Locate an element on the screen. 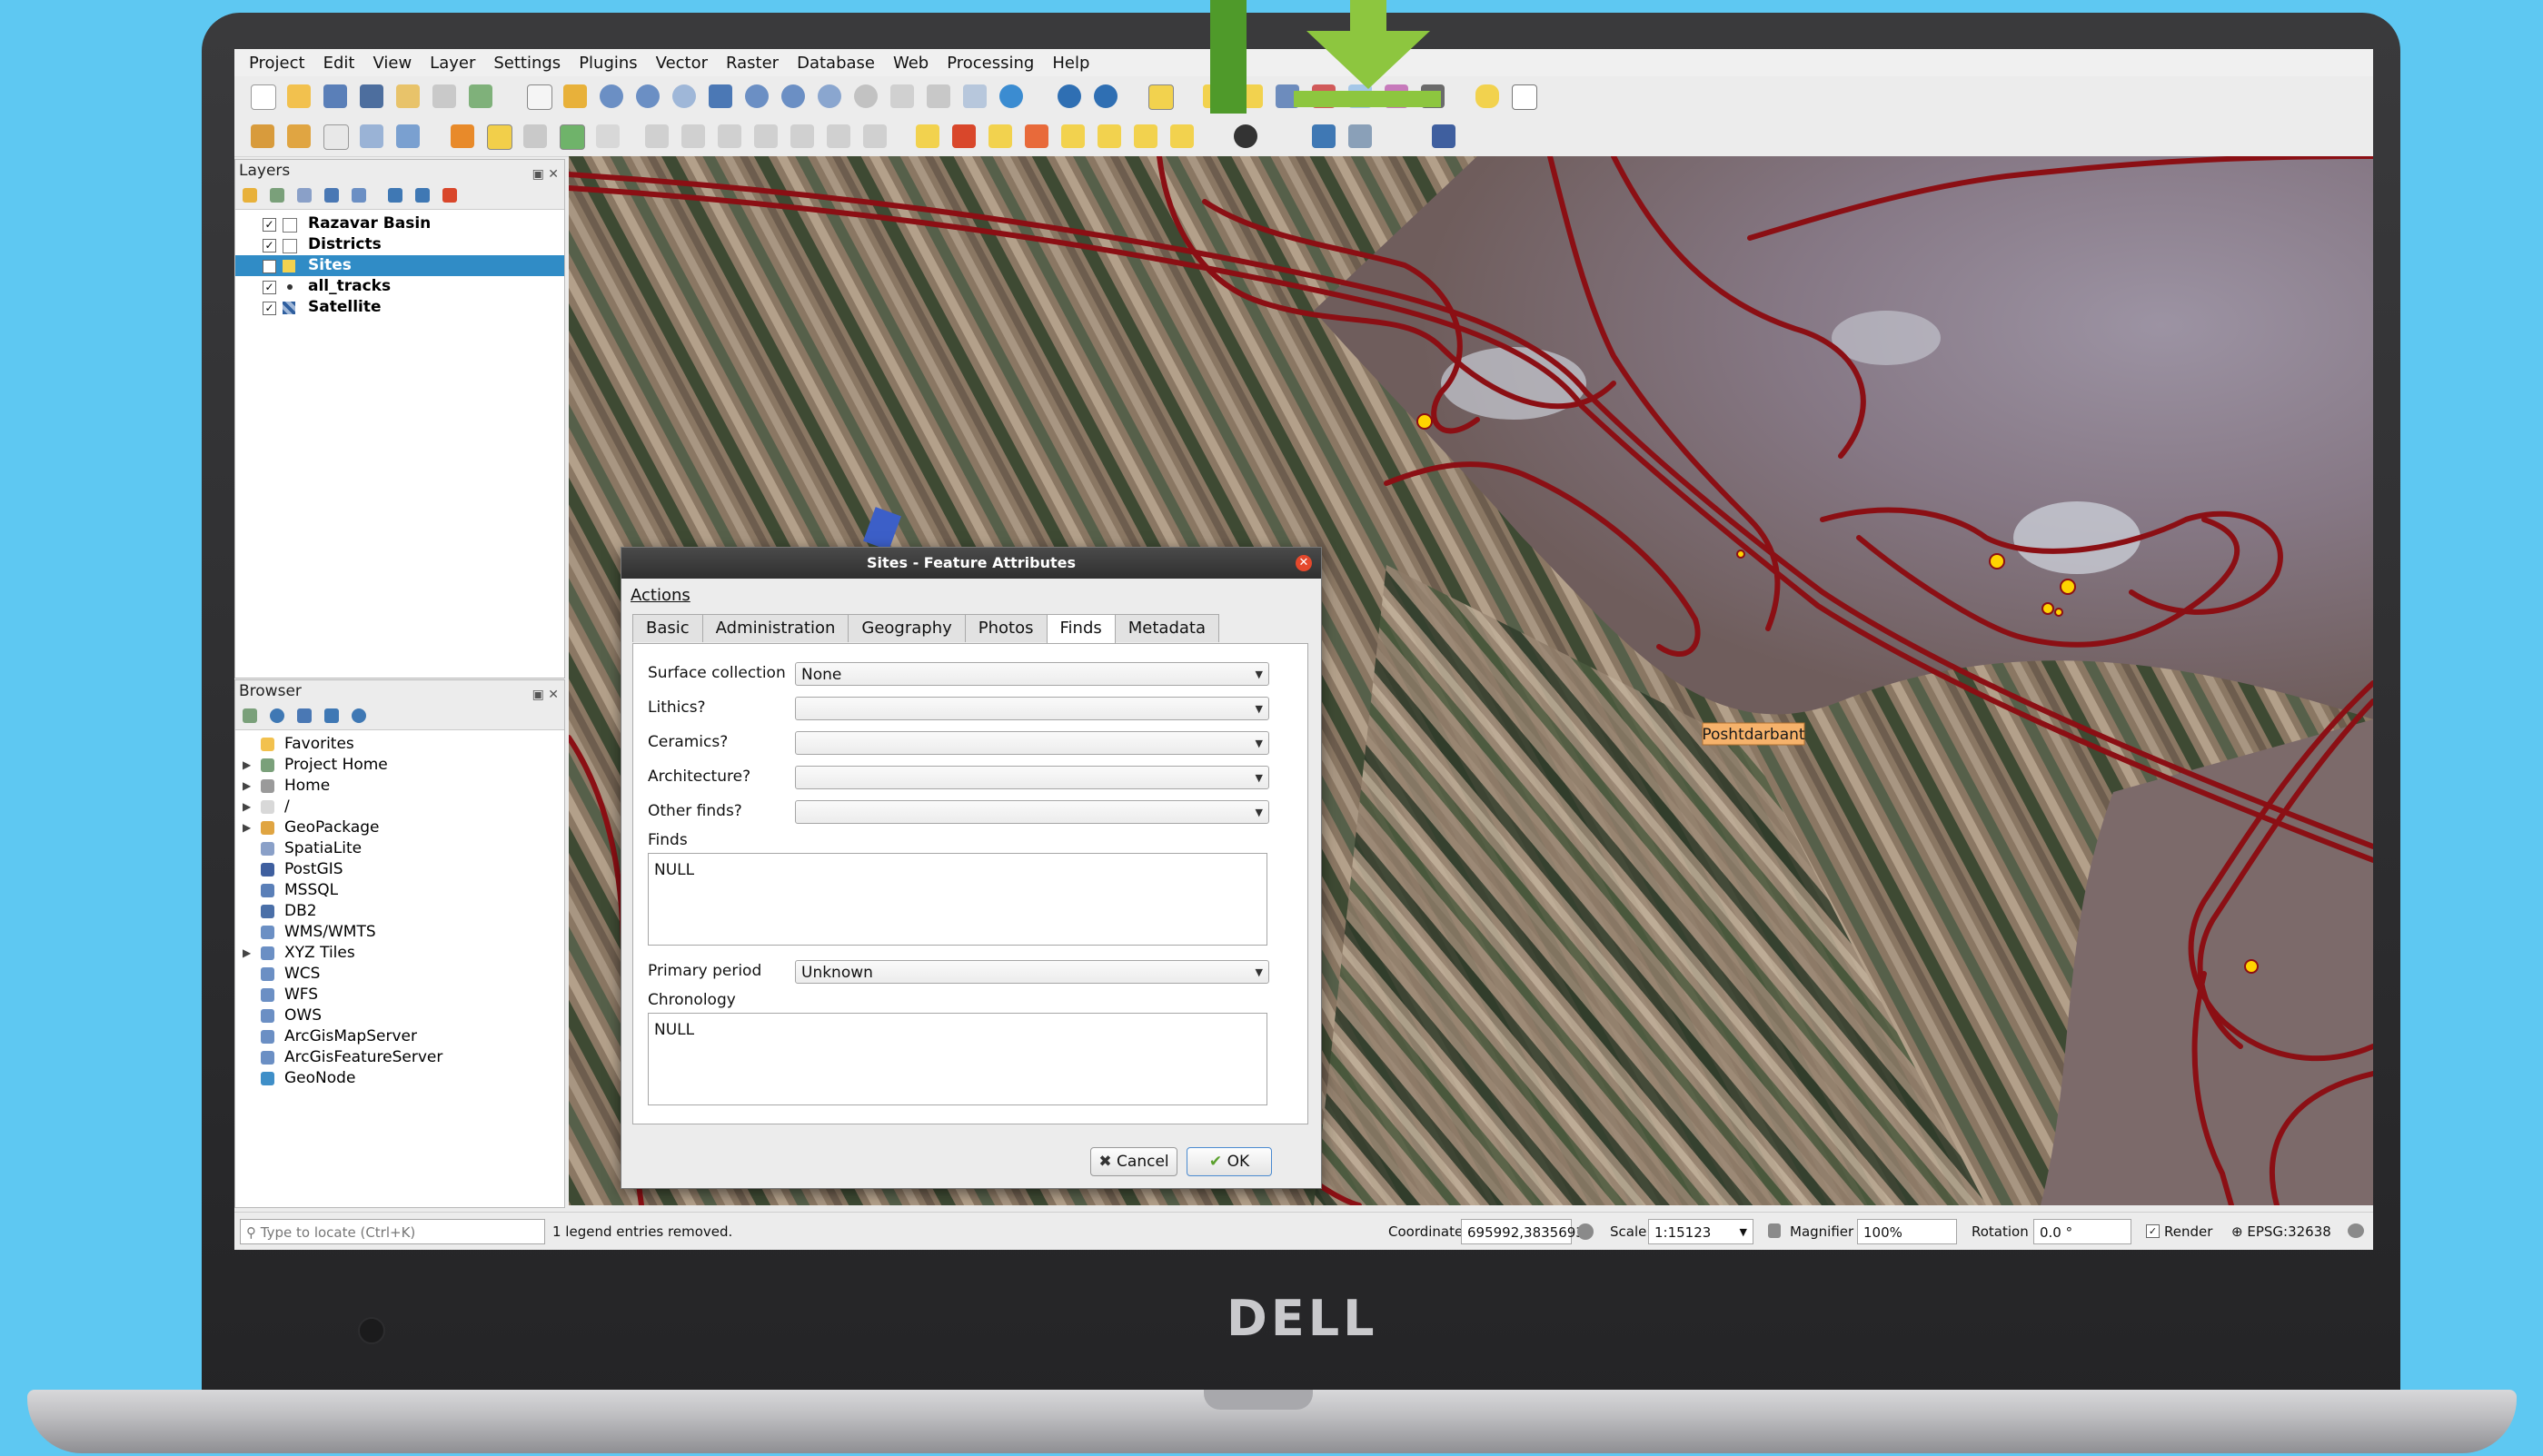 The image size is (2543, 1456). arrow-dark-green is located at coordinates (1228, 57).